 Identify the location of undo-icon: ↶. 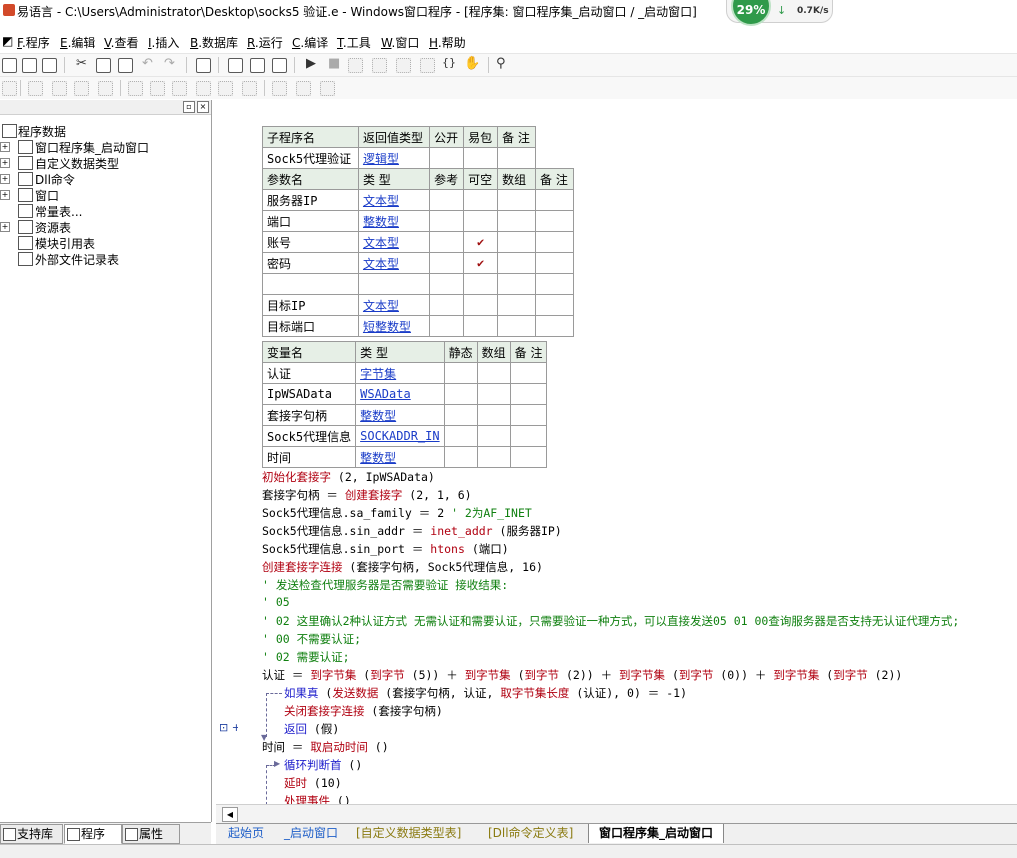
(147, 63).